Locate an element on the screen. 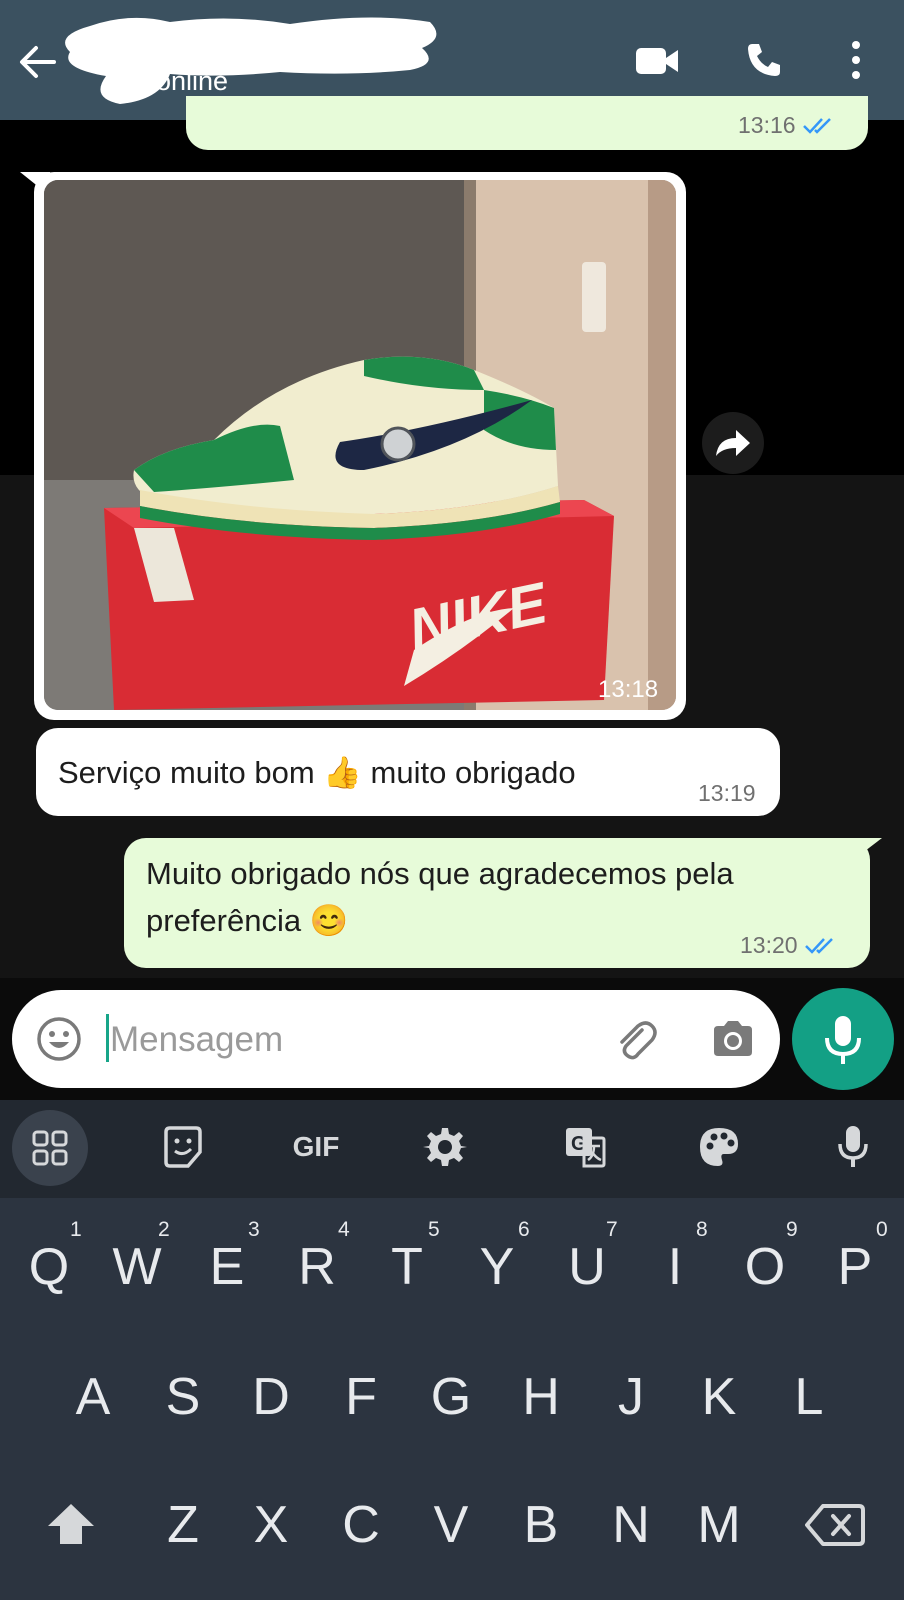 This screenshot has width=904, height=1600. forward-button is located at coordinates (733, 443).